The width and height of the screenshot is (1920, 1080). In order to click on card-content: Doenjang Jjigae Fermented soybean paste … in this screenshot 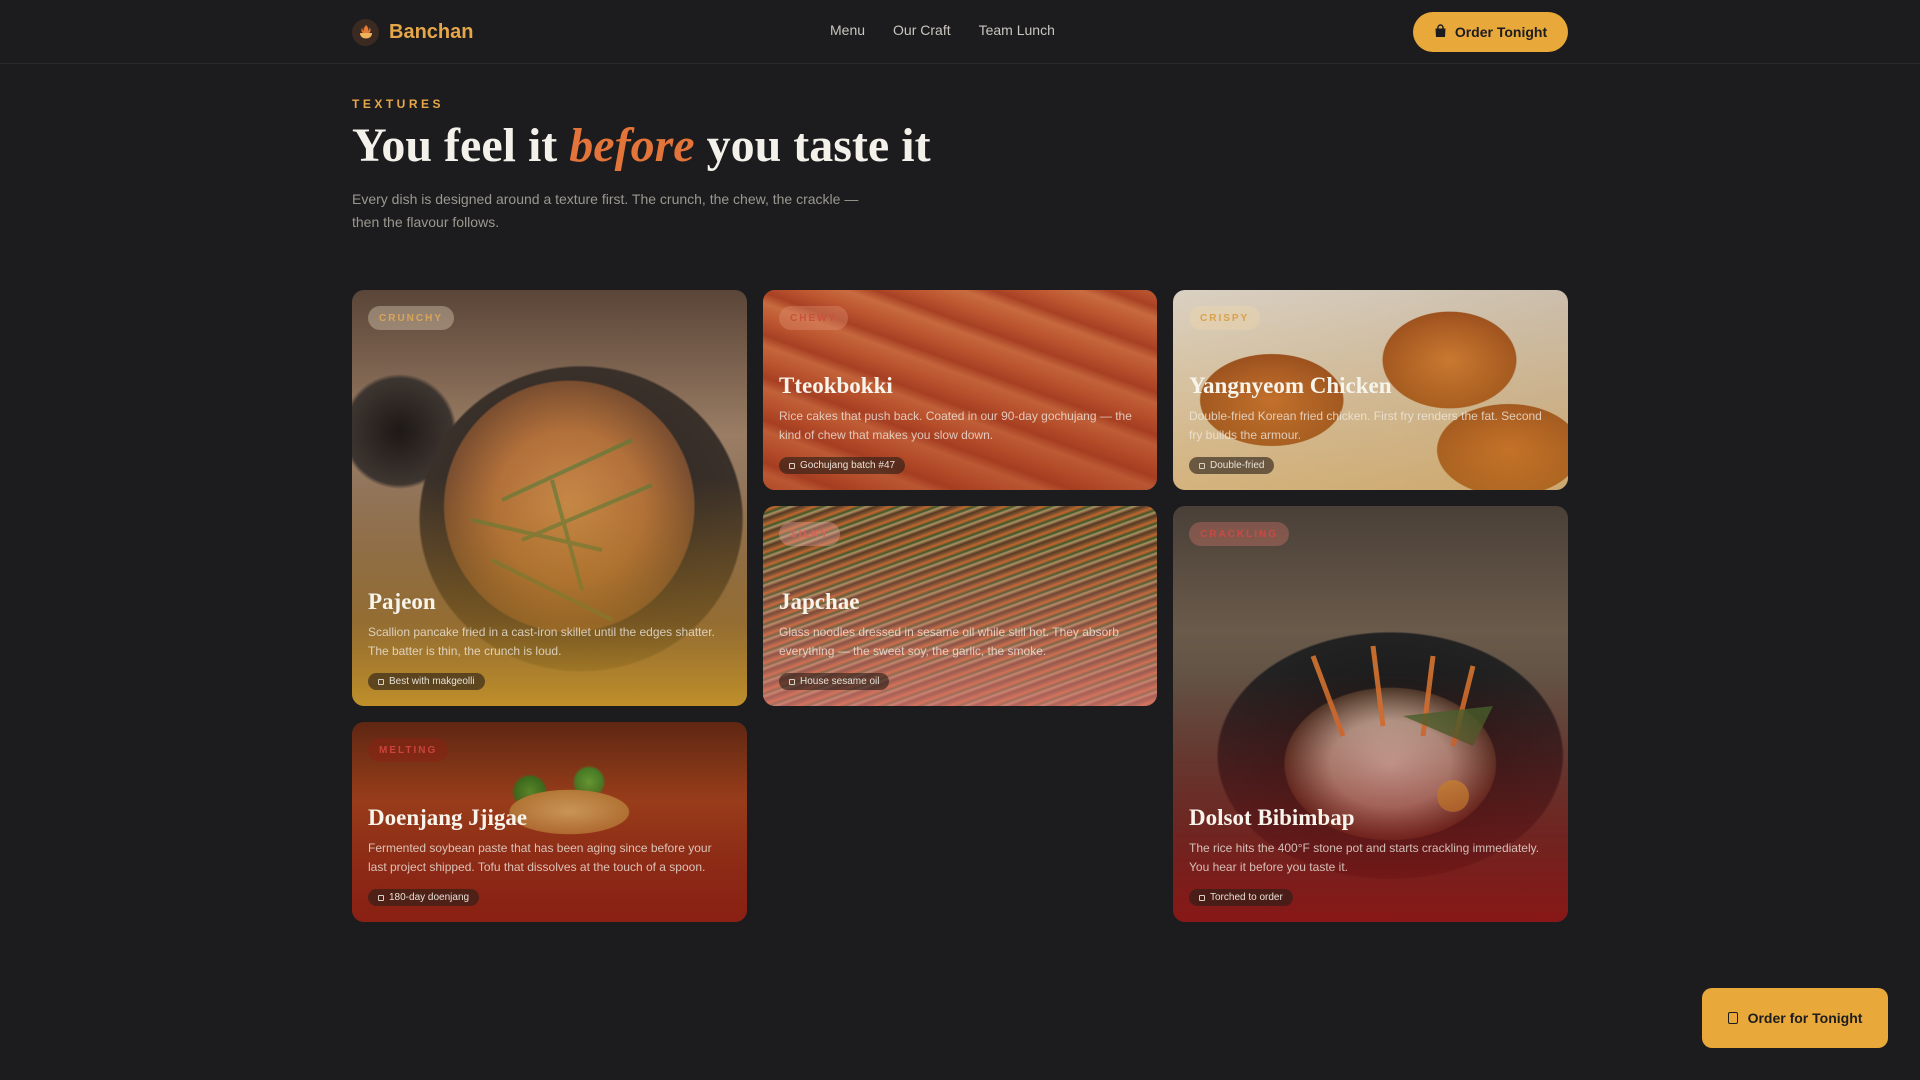, I will do `click(549, 855)`.